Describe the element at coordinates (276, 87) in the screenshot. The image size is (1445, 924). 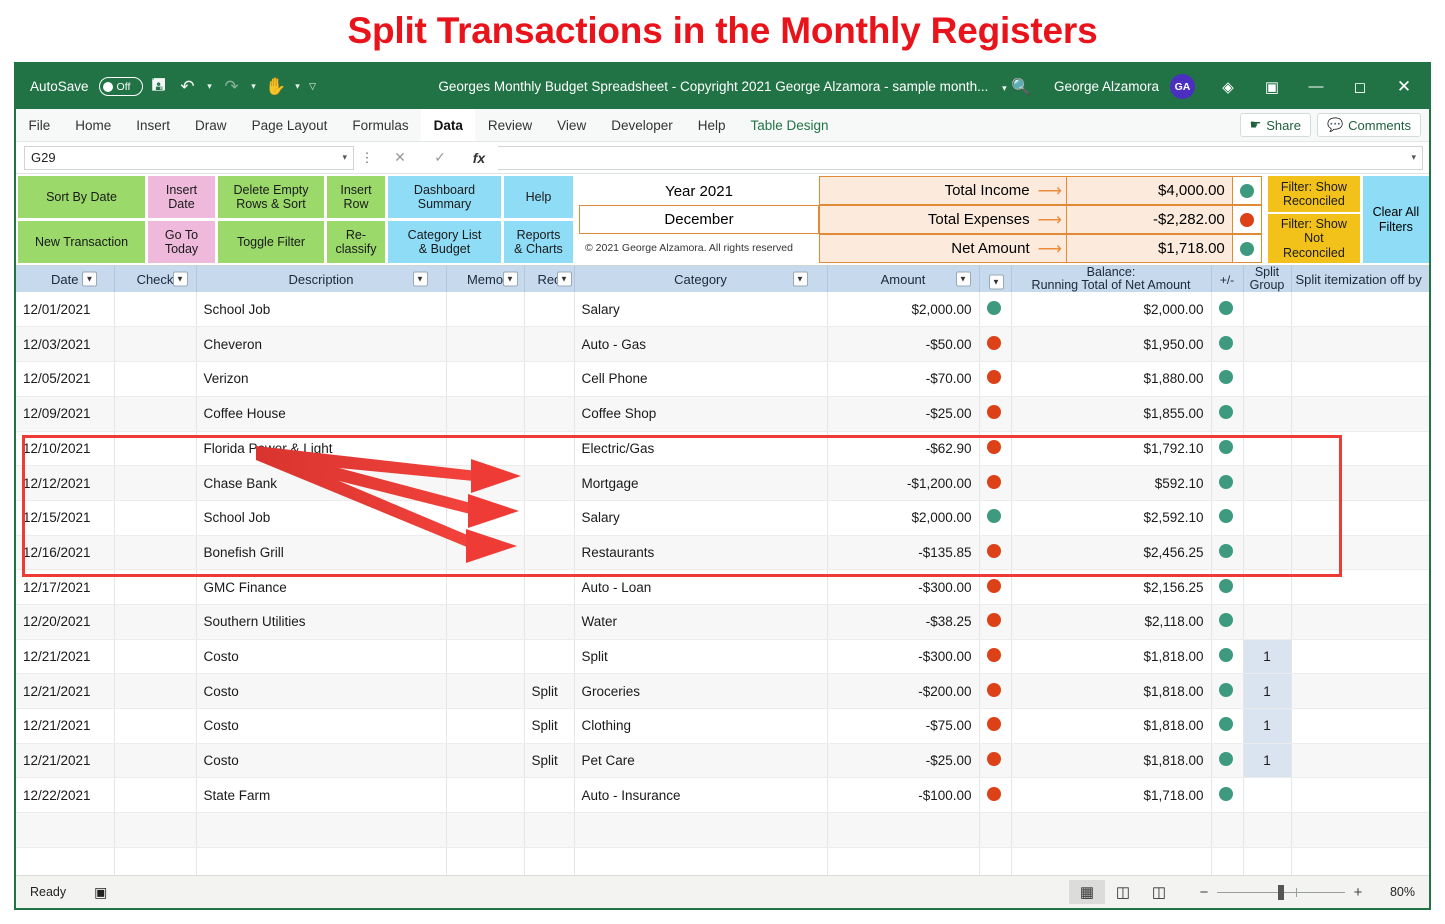
I see `touch-mode-icon: ✋` at that location.